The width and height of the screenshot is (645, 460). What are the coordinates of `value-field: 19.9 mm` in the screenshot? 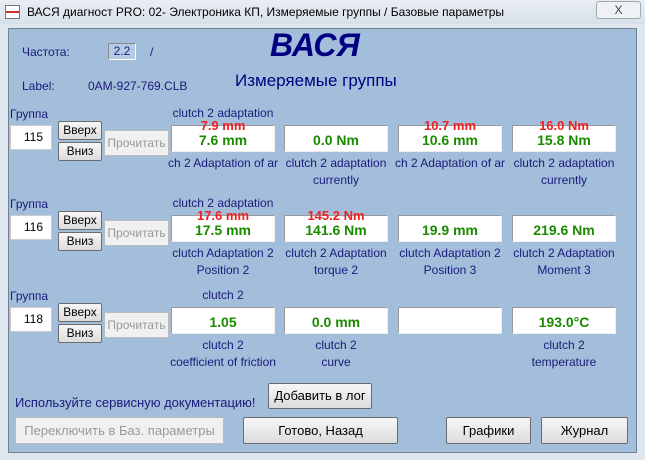 It's located at (450, 228).